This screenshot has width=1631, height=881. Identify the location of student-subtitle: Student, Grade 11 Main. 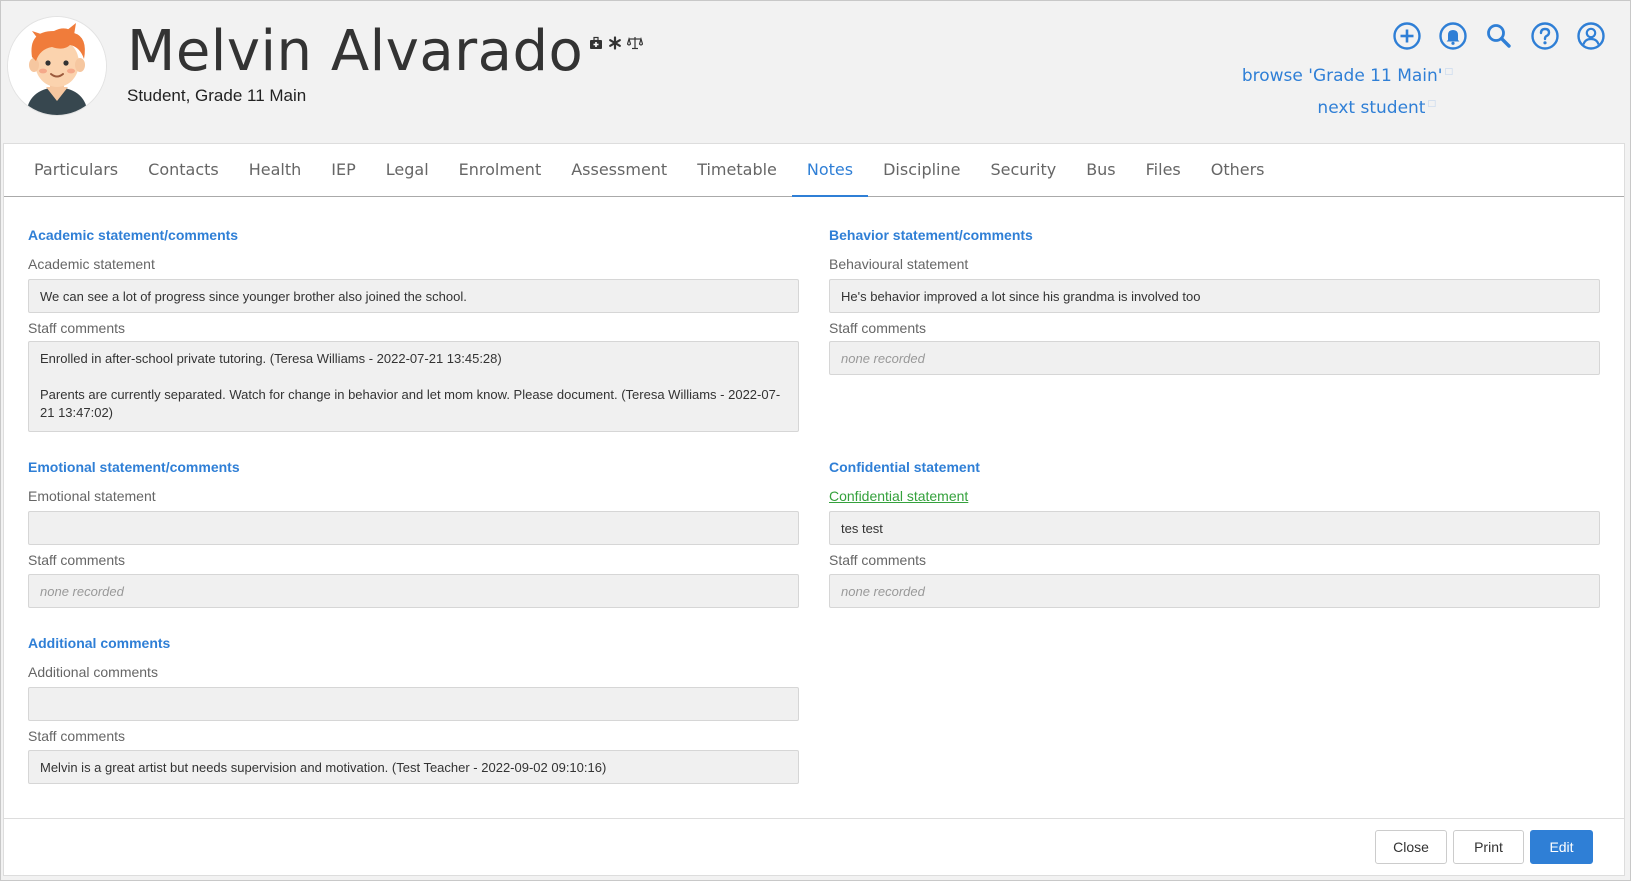
(217, 95).